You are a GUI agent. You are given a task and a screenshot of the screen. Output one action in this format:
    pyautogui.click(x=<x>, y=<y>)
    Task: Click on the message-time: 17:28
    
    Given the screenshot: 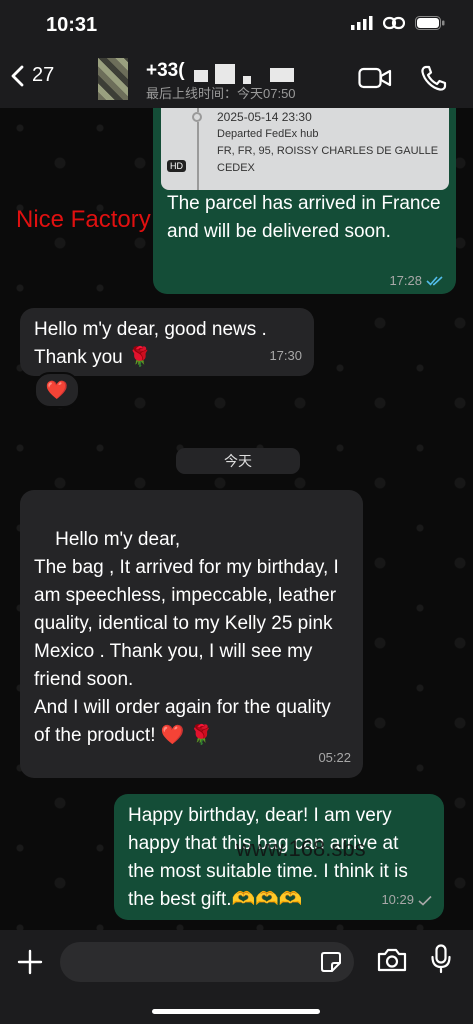 What is the action you would take?
    pyautogui.click(x=405, y=280)
    